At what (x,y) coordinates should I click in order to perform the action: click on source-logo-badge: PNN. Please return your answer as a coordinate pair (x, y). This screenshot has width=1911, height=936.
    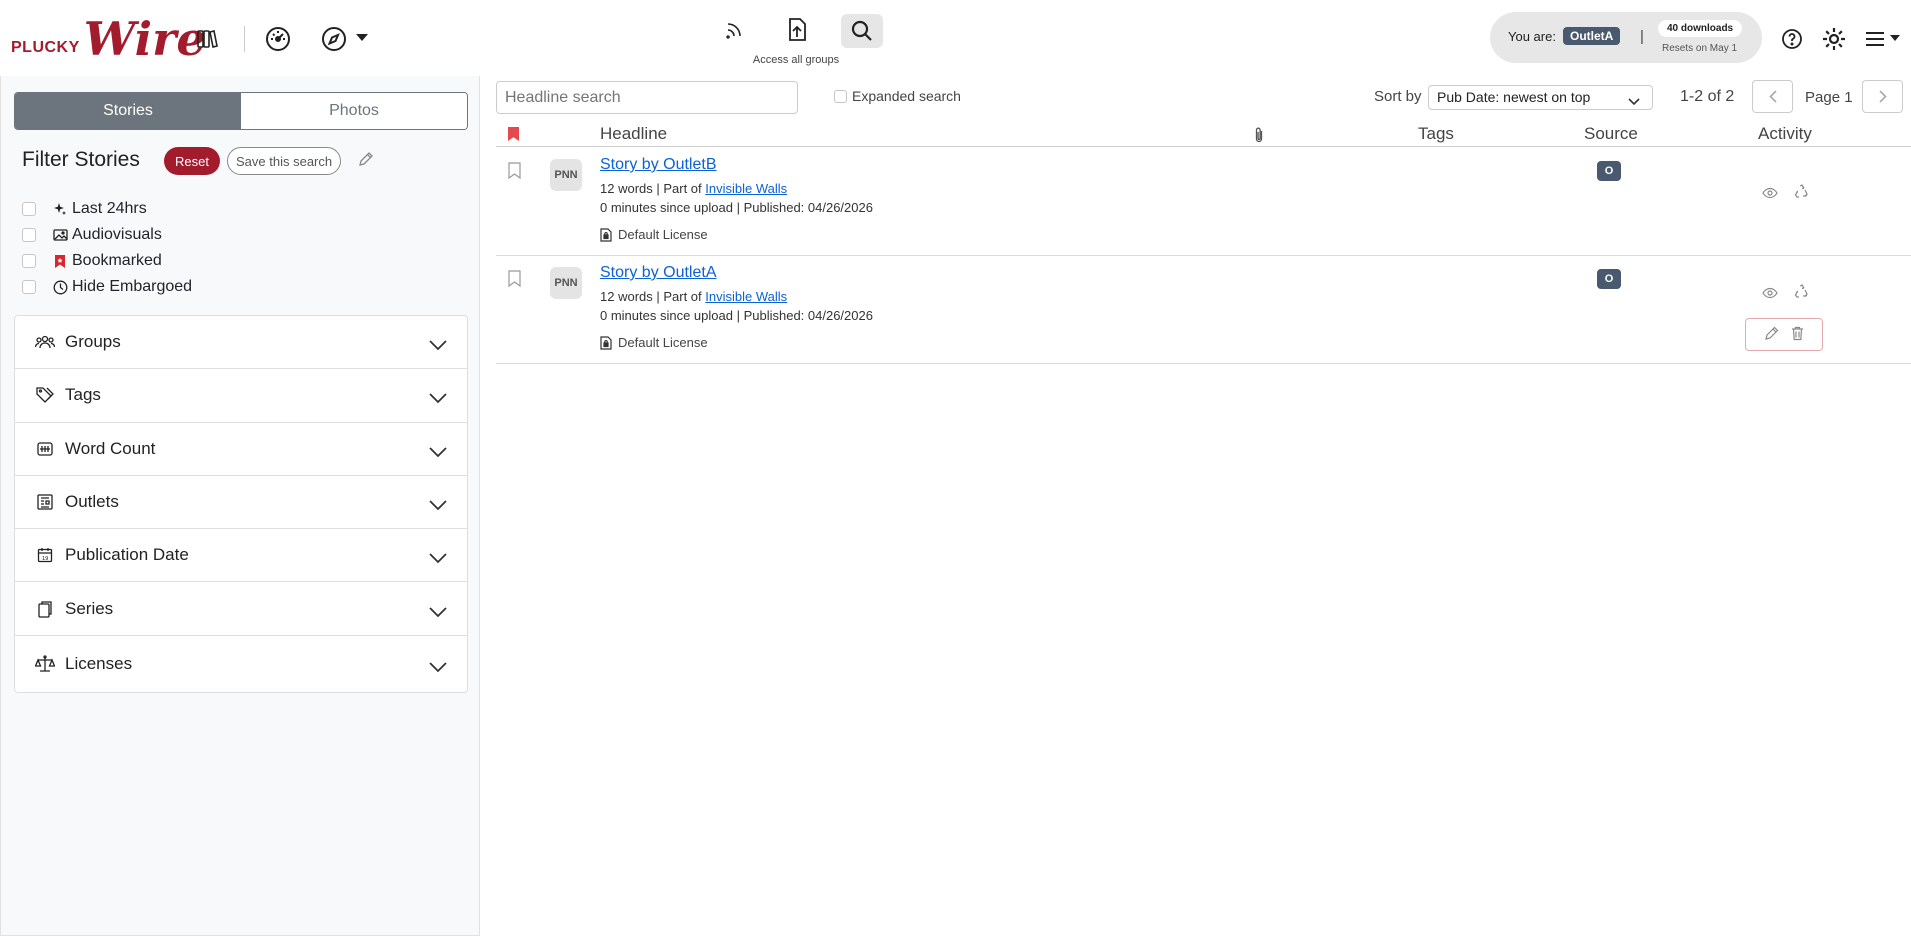
    Looking at the image, I should click on (566, 175).